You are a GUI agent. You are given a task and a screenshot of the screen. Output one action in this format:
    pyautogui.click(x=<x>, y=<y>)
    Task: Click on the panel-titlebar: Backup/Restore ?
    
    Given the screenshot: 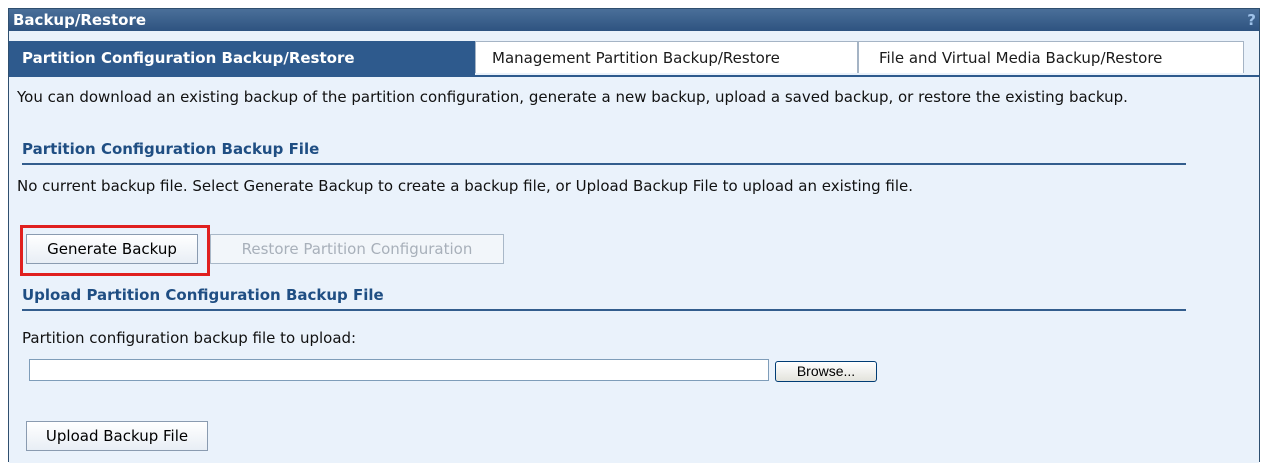 What is the action you would take?
    pyautogui.click(x=634, y=20)
    